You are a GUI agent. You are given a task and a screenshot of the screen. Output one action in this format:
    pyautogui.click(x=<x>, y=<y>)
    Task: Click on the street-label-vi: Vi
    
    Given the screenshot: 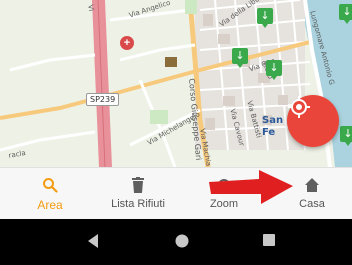 What is the action you would take?
    pyautogui.click(x=91, y=8)
    